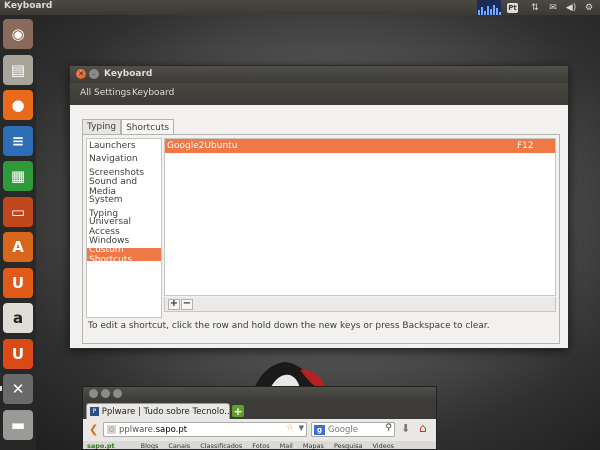 This screenshot has height=450, width=600. Describe the element at coordinates (259, 394) in the screenshot. I see `firefox-titlebar` at that location.